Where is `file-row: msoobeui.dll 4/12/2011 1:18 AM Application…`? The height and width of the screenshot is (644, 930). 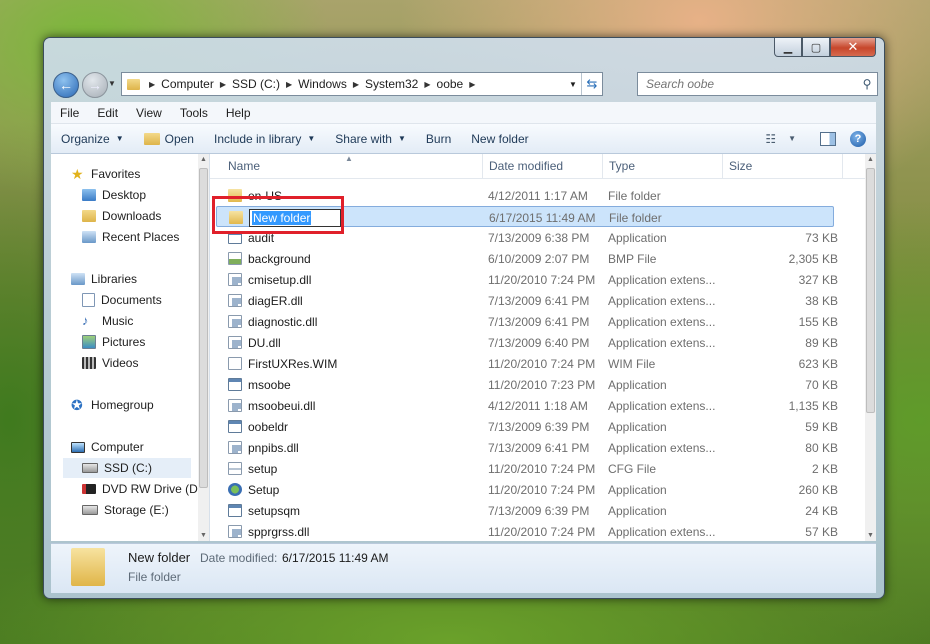
file-row: msoobeui.dll 4/12/2011 1:18 AM Application… is located at coordinates (530, 405).